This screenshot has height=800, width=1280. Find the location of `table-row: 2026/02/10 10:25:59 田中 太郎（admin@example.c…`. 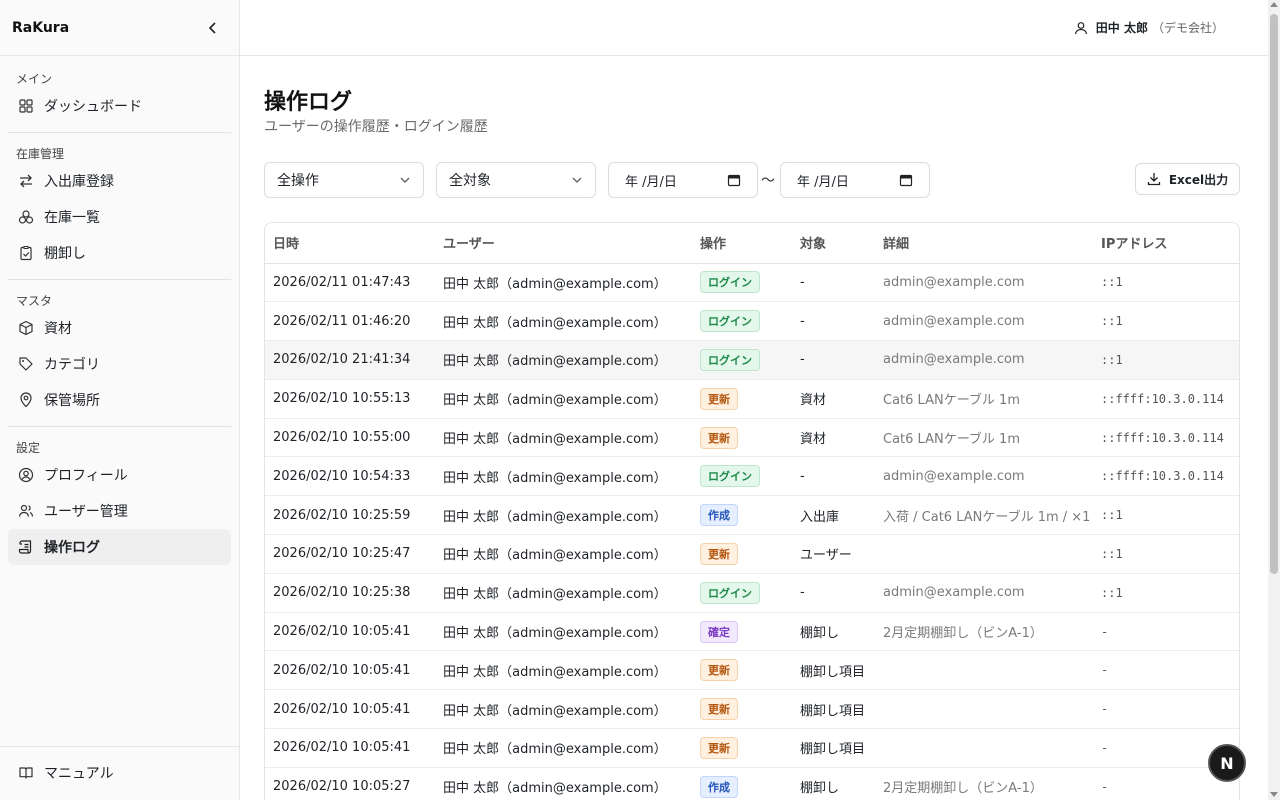

table-row: 2026/02/10 10:25:59 田中 太郎（admin@example.c… is located at coordinates (752, 515).